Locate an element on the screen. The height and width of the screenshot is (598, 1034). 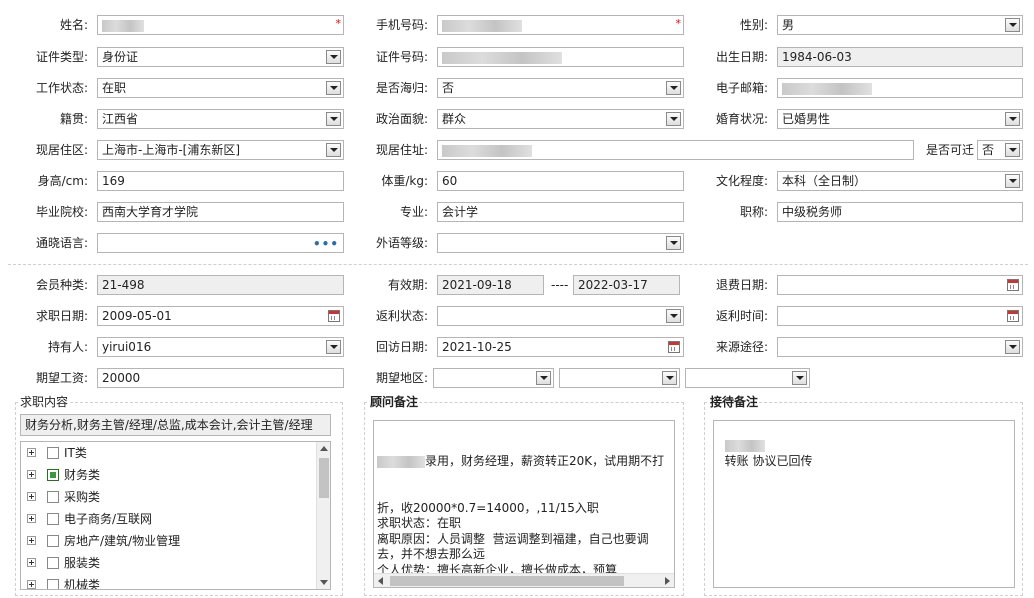
weight-input: 60 is located at coordinates (560, 181).